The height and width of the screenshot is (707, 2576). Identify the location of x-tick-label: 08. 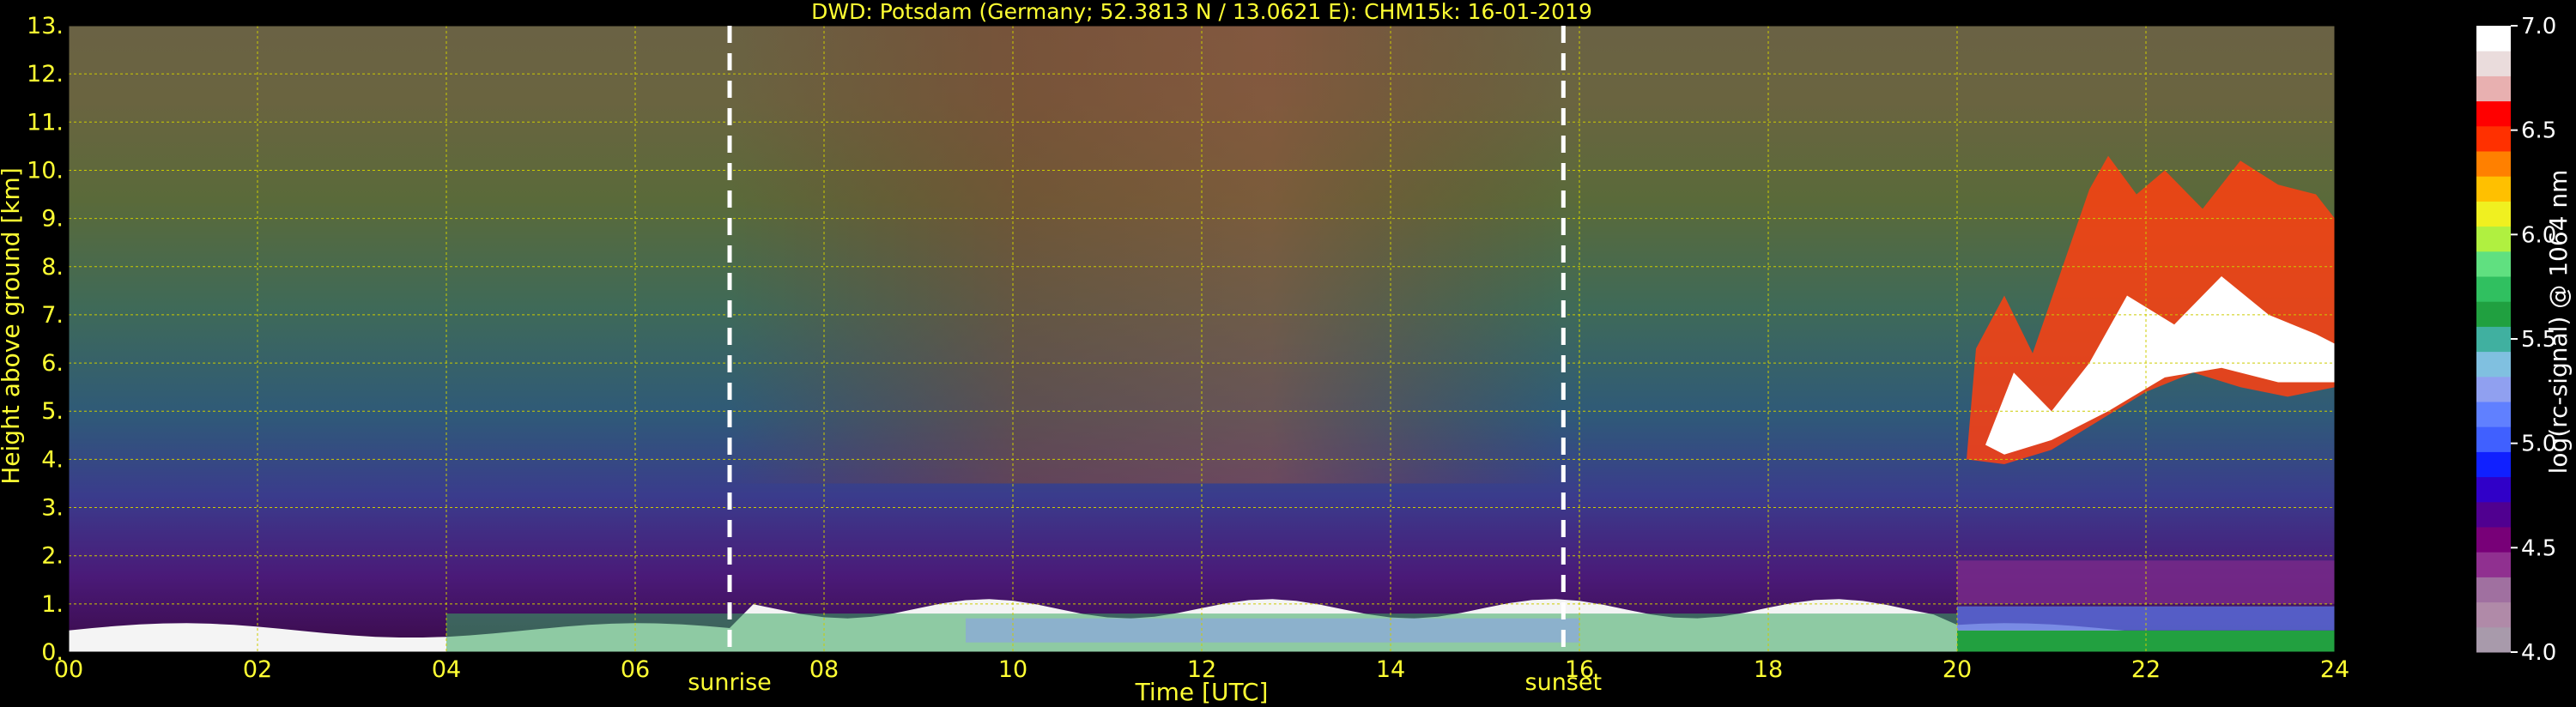
(824, 670).